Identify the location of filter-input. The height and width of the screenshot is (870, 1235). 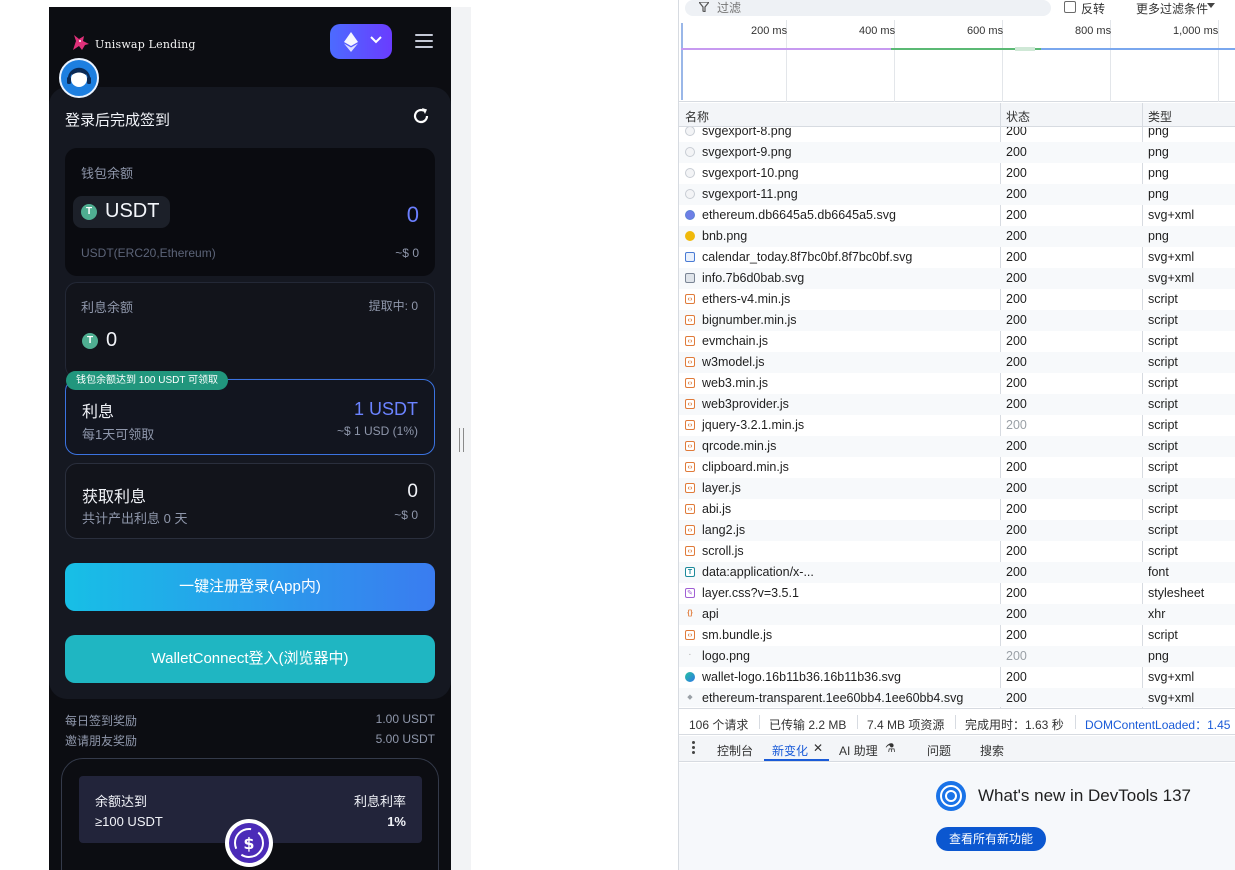
(877, 8).